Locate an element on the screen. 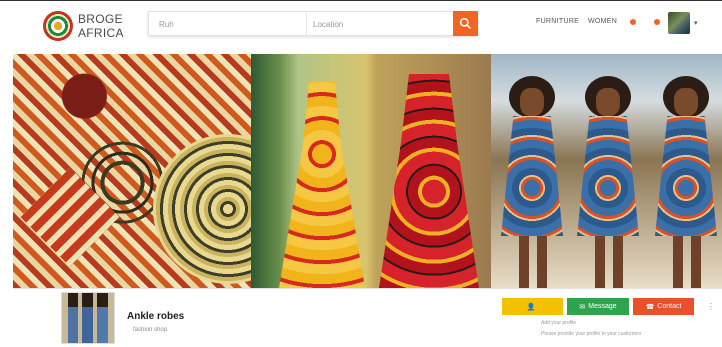 Image resolution: width=722 pixels, height=347 pixels. fabric-swirl is located at coordinates (202, 209).